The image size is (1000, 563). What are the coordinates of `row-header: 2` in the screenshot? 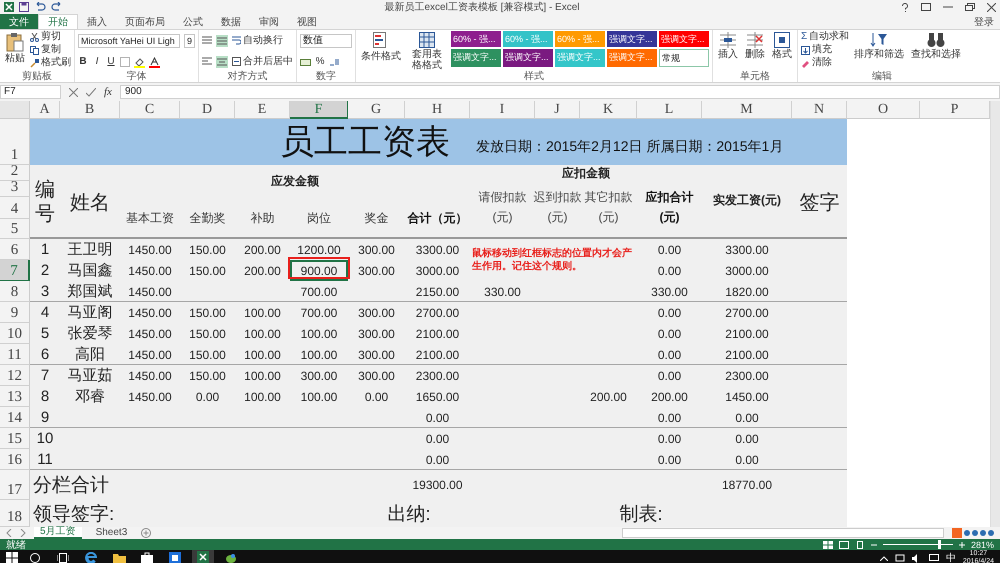 It's located at (15, 173).